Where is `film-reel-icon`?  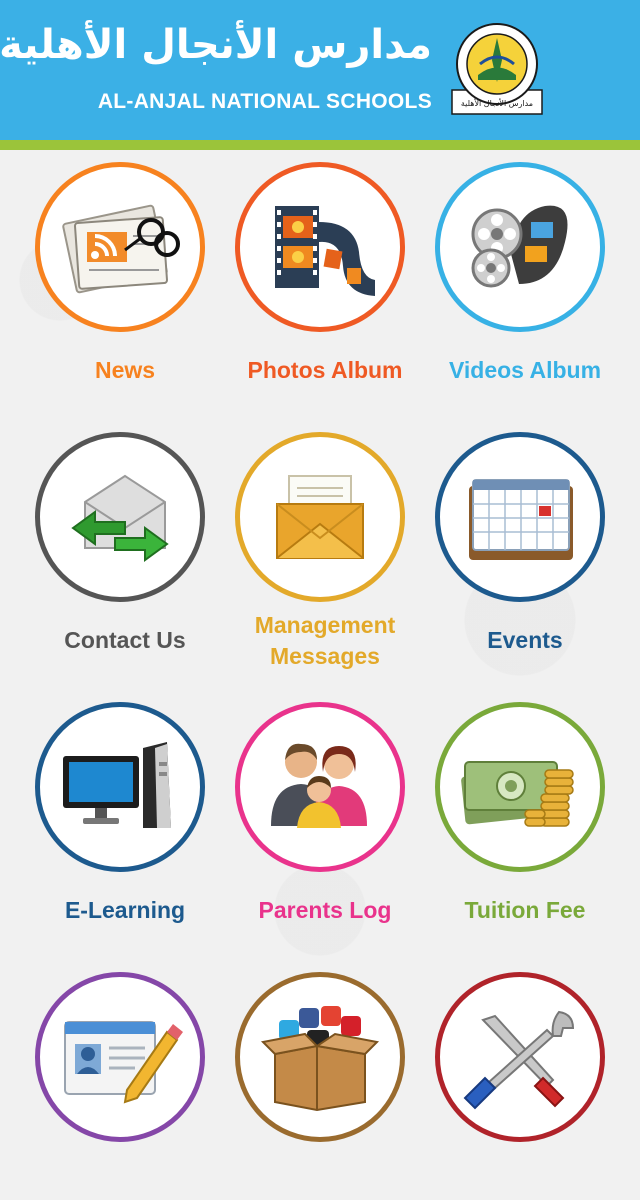 film-reel-icon is located at coordinates (519, 246).